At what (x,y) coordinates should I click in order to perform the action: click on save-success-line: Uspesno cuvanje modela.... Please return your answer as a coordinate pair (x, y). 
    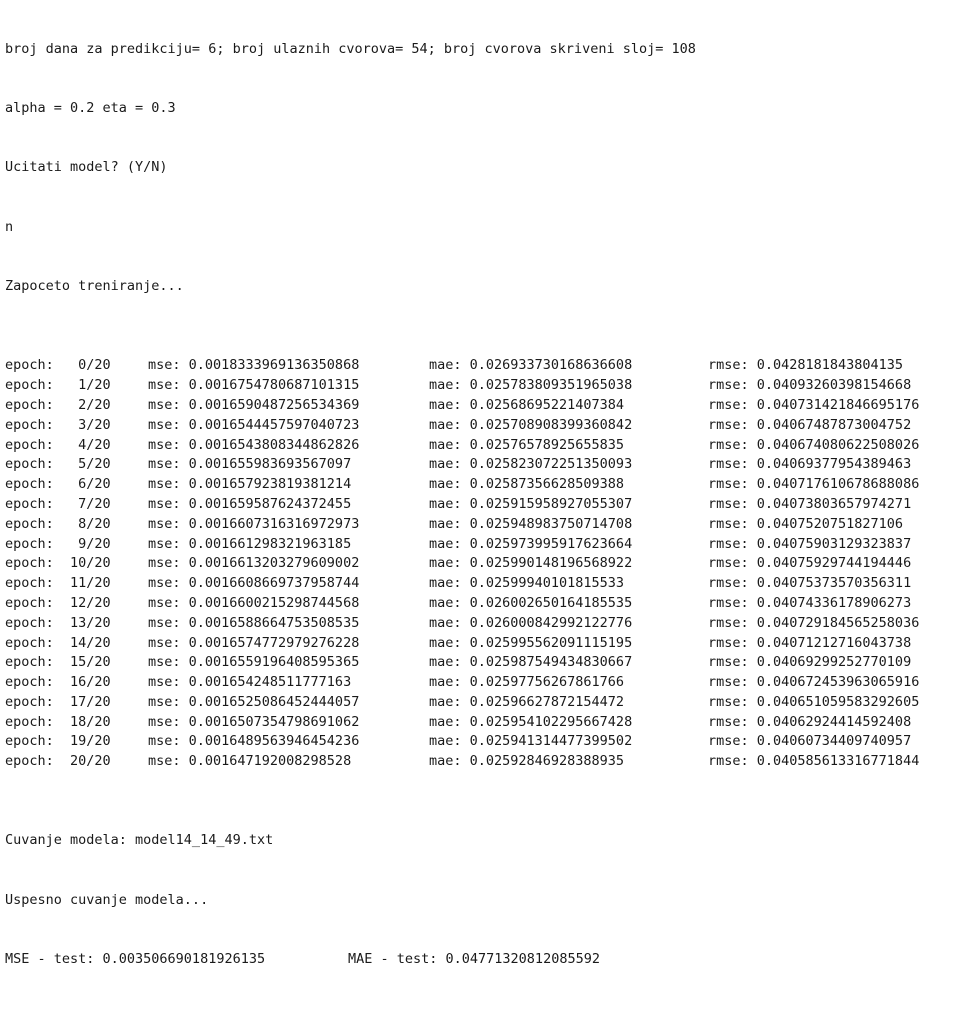
    Looking at the image, I should click on (107, 899).